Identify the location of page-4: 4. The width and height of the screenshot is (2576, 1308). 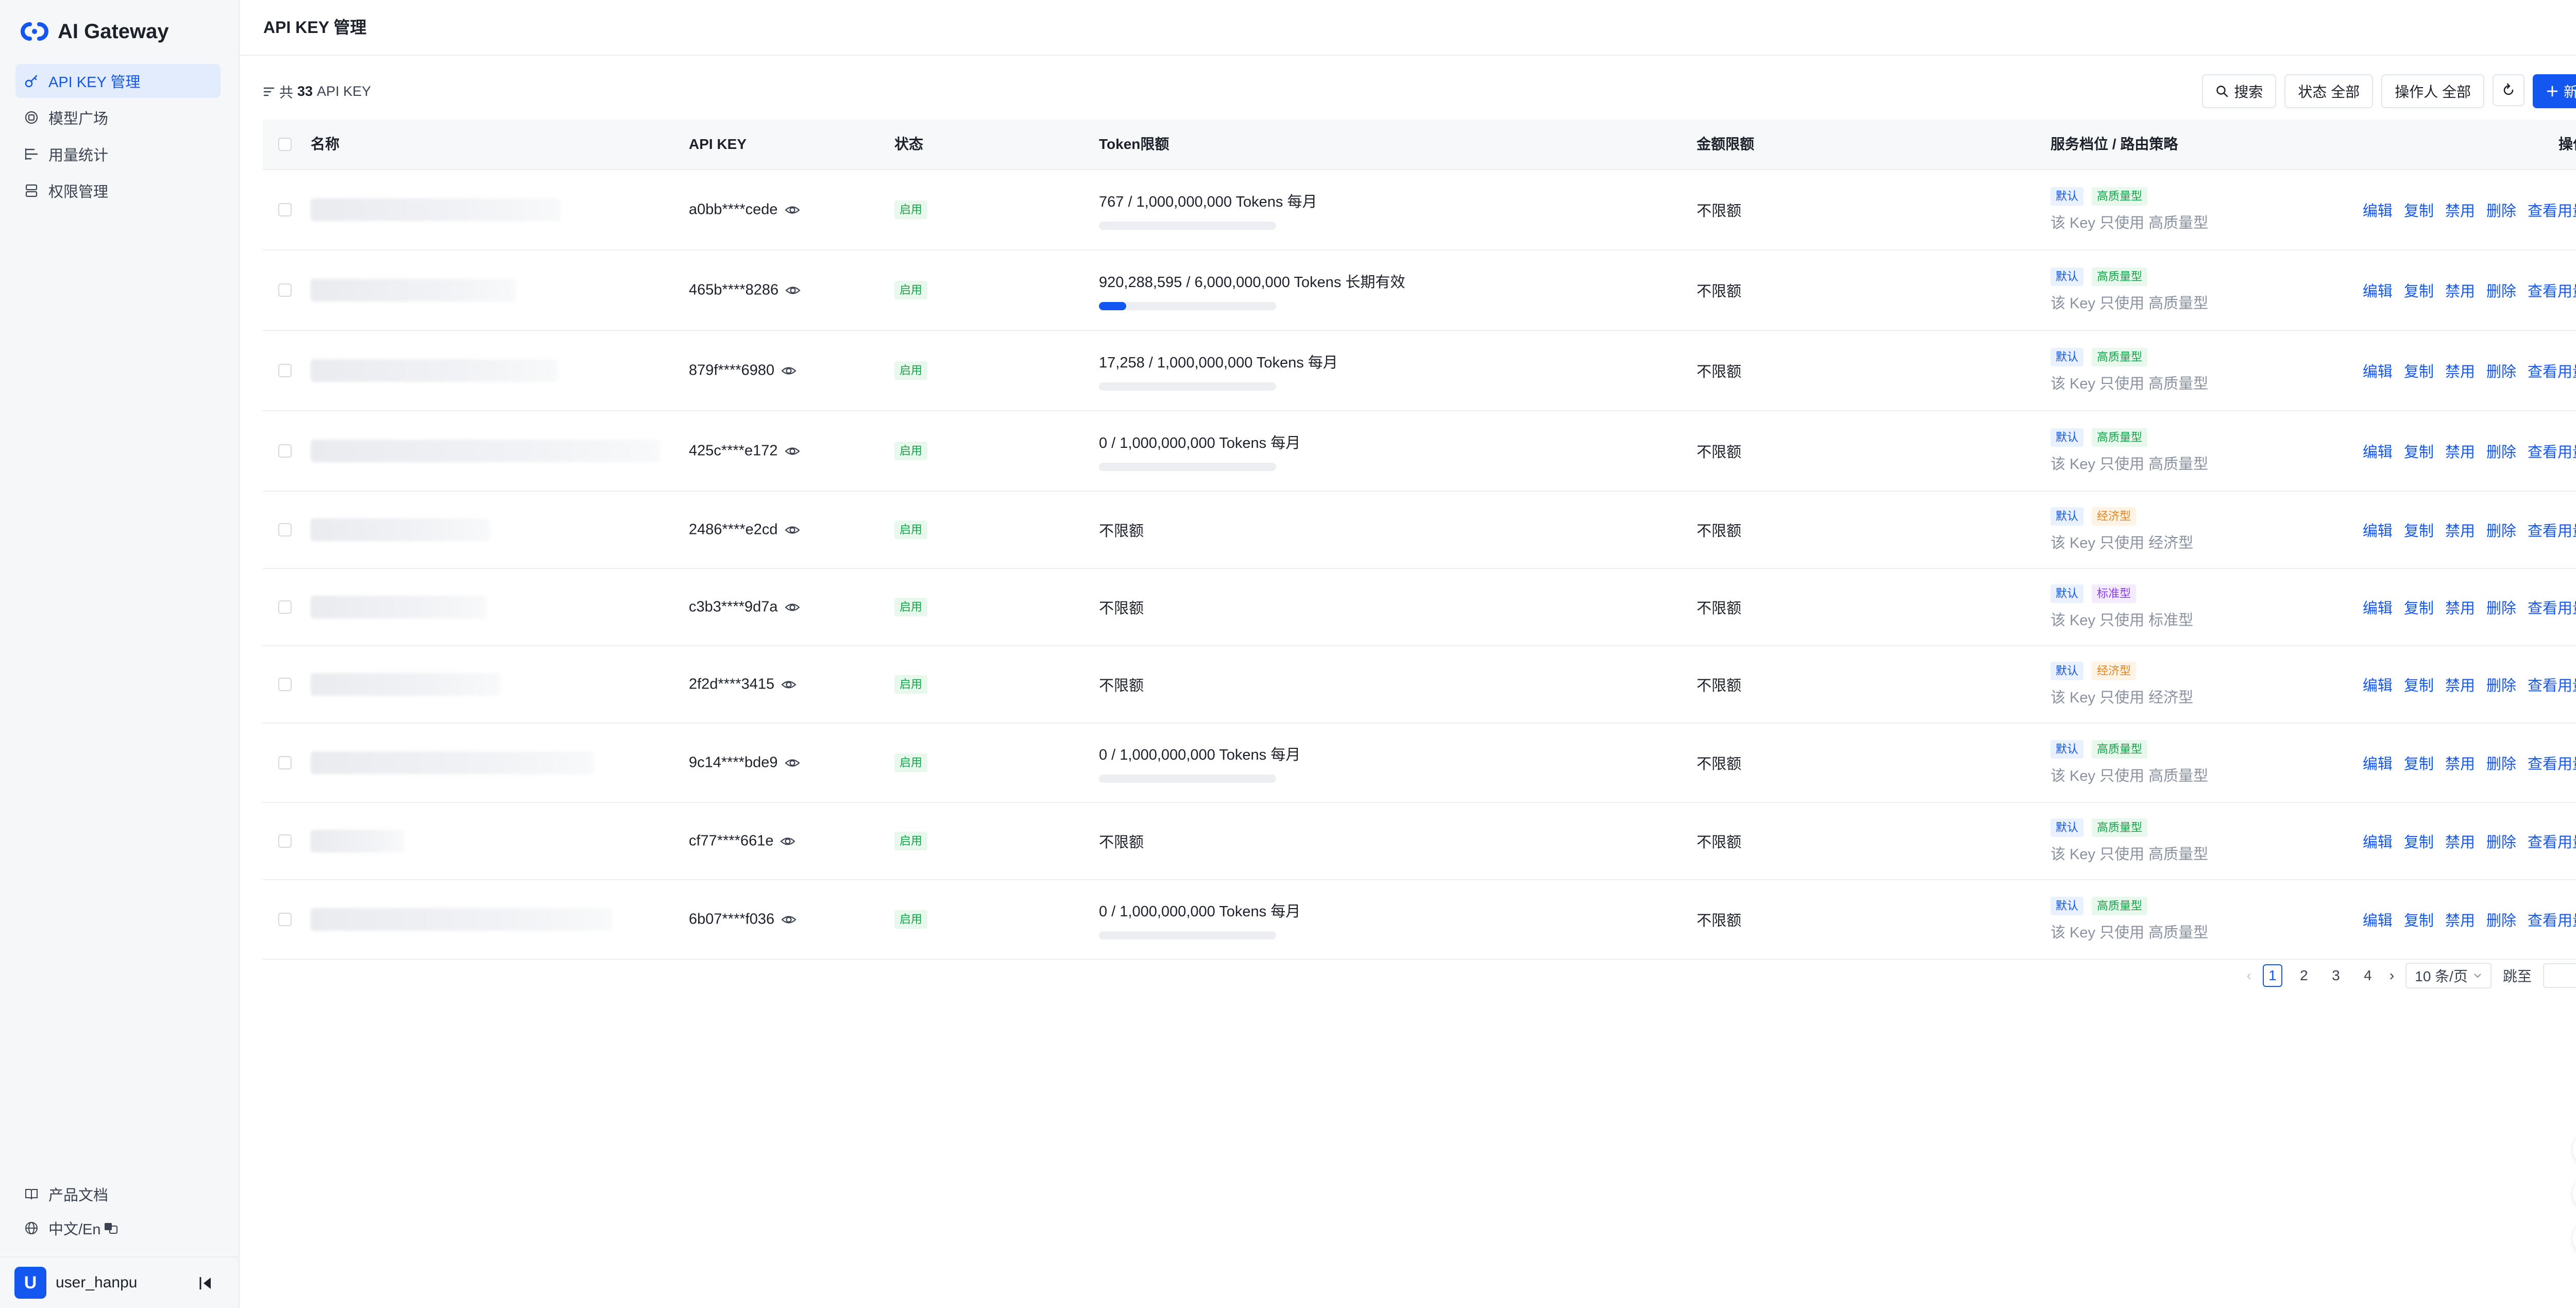
(2368, 975).